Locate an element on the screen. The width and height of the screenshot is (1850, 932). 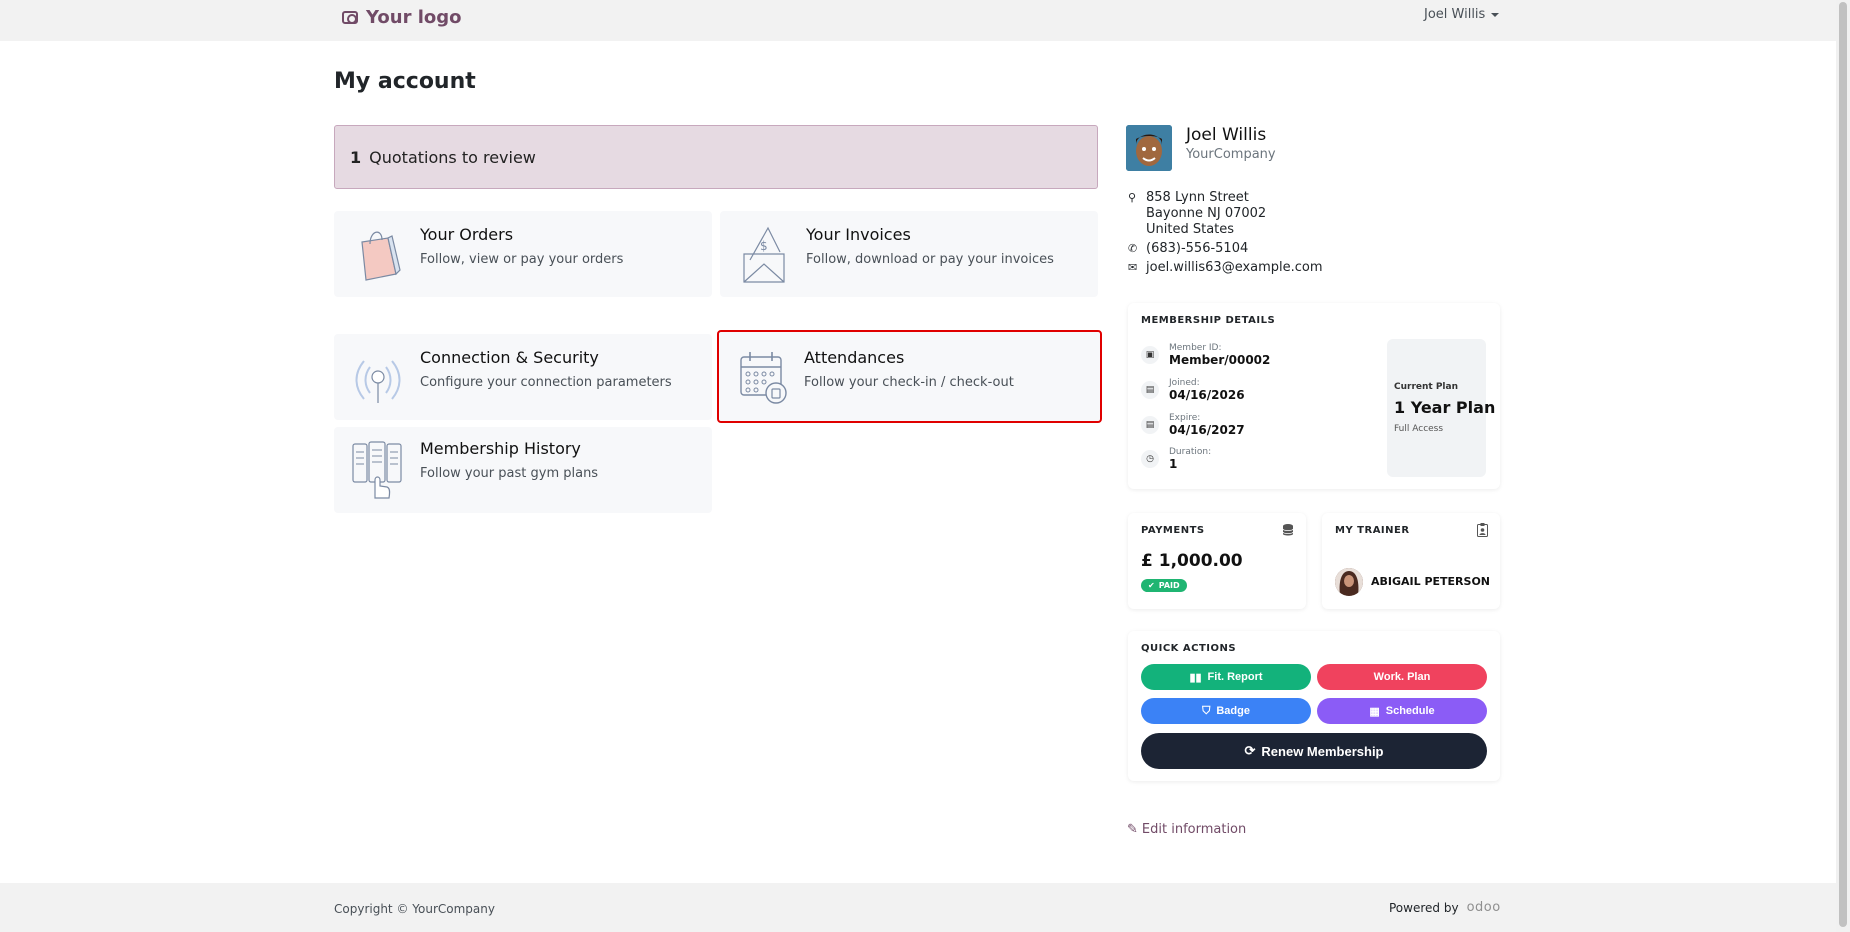
fit-report-button: ▮▮ Fit. Report is located at coordinates (1226, 677).